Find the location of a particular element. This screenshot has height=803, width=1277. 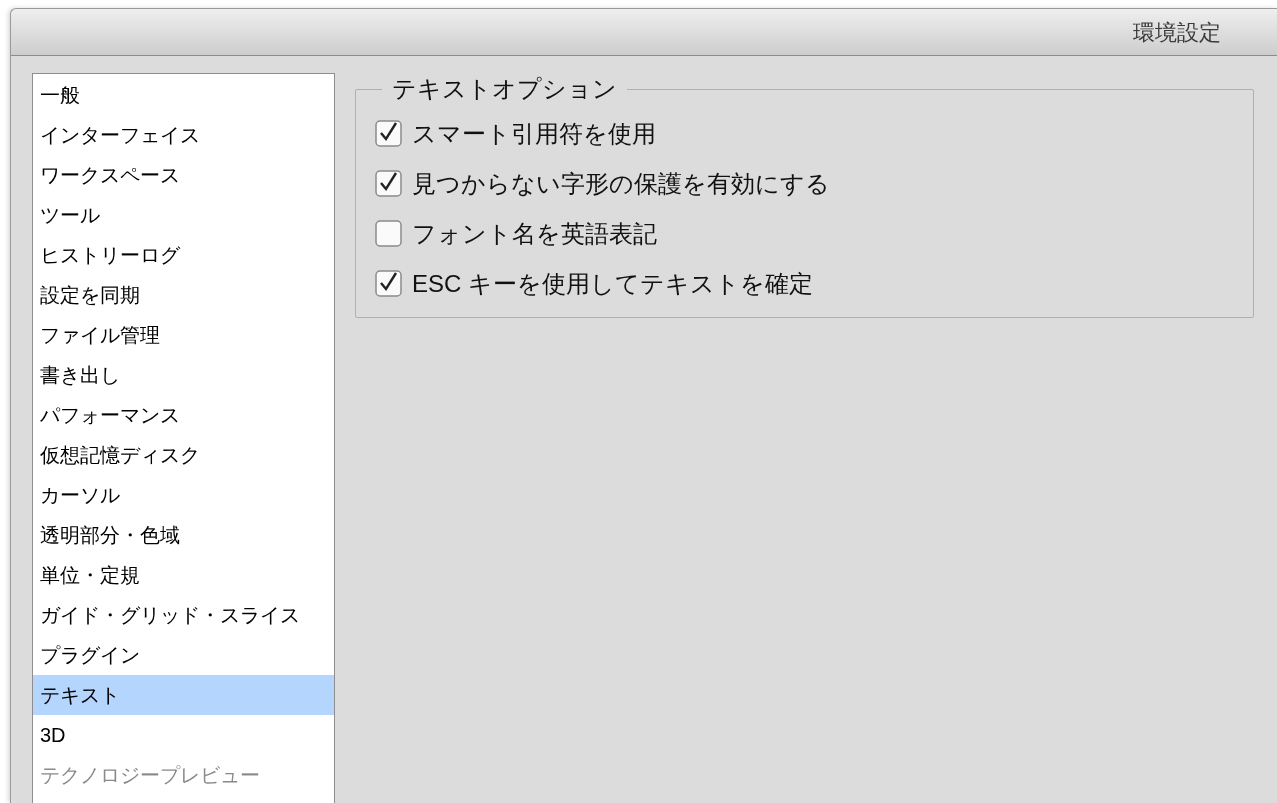

category-item: インターフェイス is located at coordinates (183, 135).